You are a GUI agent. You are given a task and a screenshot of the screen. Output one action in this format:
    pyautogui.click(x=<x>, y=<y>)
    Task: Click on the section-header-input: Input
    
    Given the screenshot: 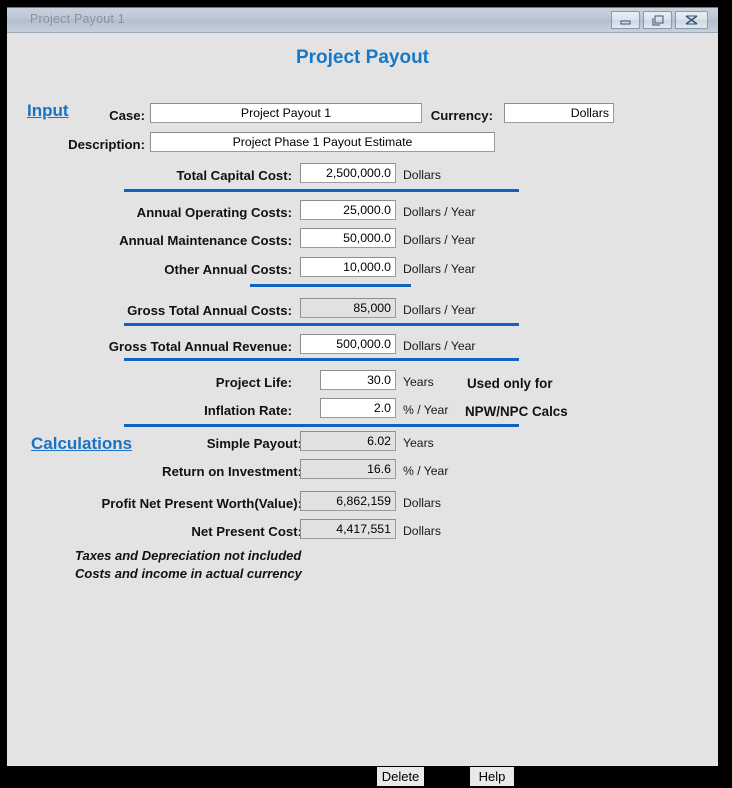 What is the action you would take?
    pyautogui.click(x=48, y=110)
    